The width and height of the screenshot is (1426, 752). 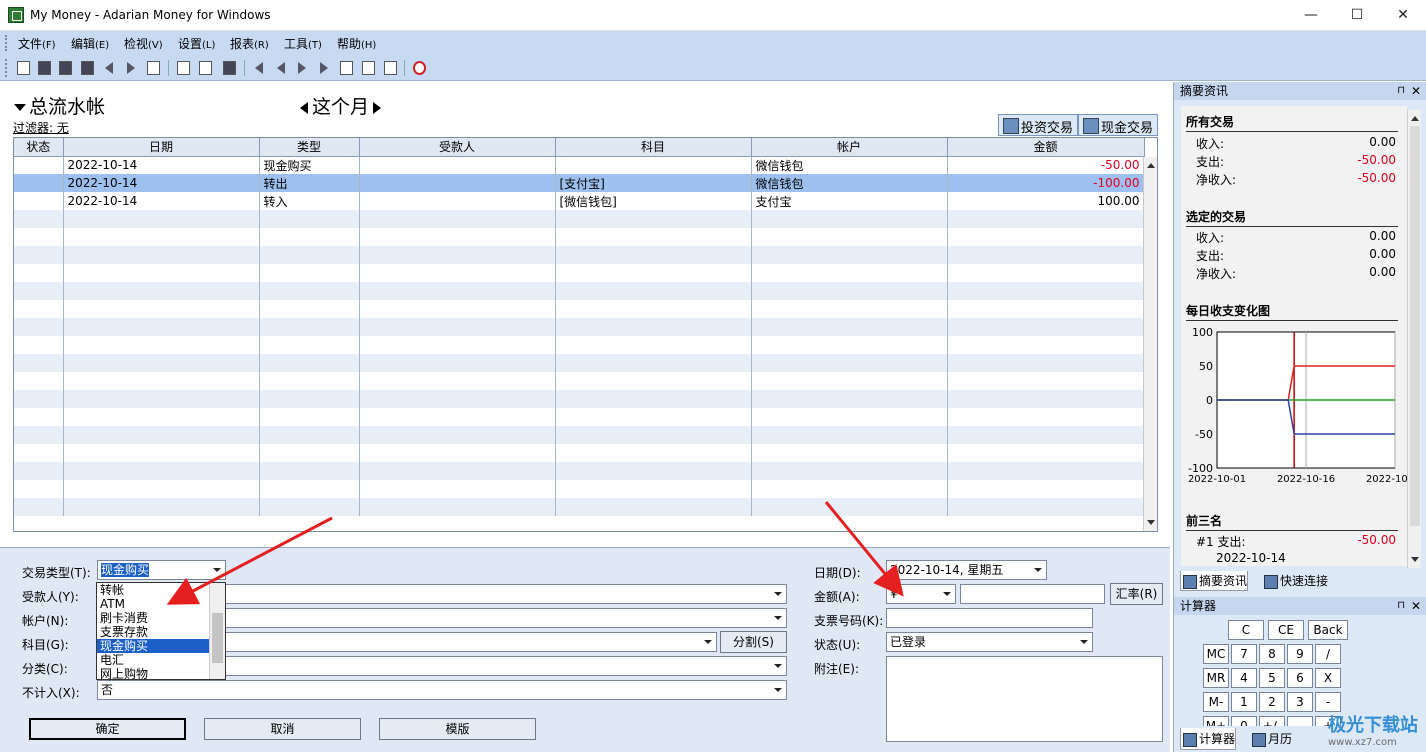 I want to click on calc-key: 2, so click(x=1272, y=702).